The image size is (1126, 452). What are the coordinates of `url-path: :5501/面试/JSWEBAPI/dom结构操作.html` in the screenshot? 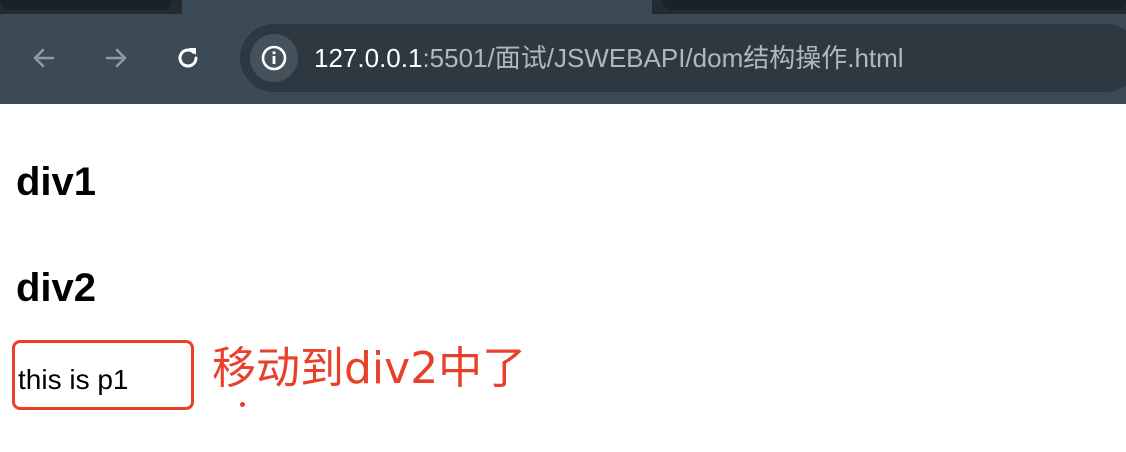 It's located at (663, 58).